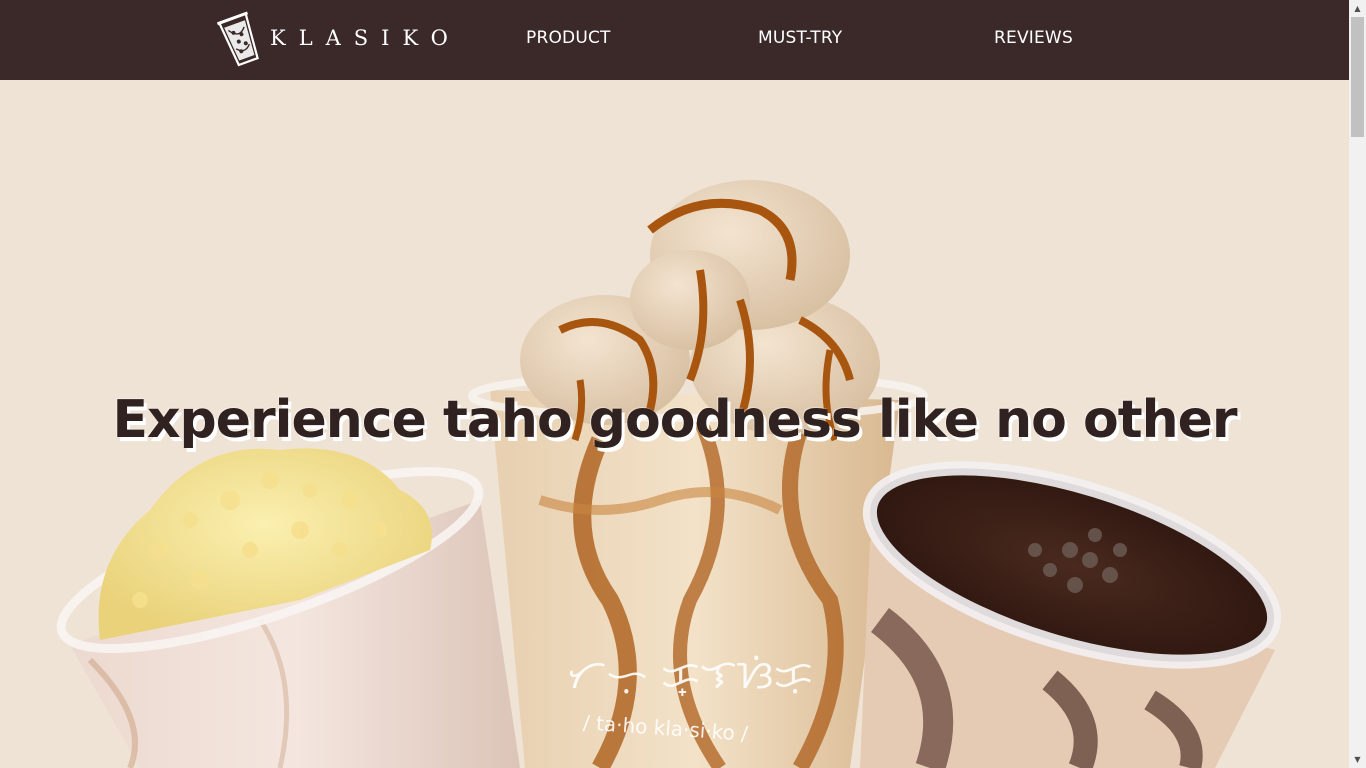 The height and width of the screenshot is (768, 1366). I want to click on nav-link-product: PRODUCT, so click(568, 38).